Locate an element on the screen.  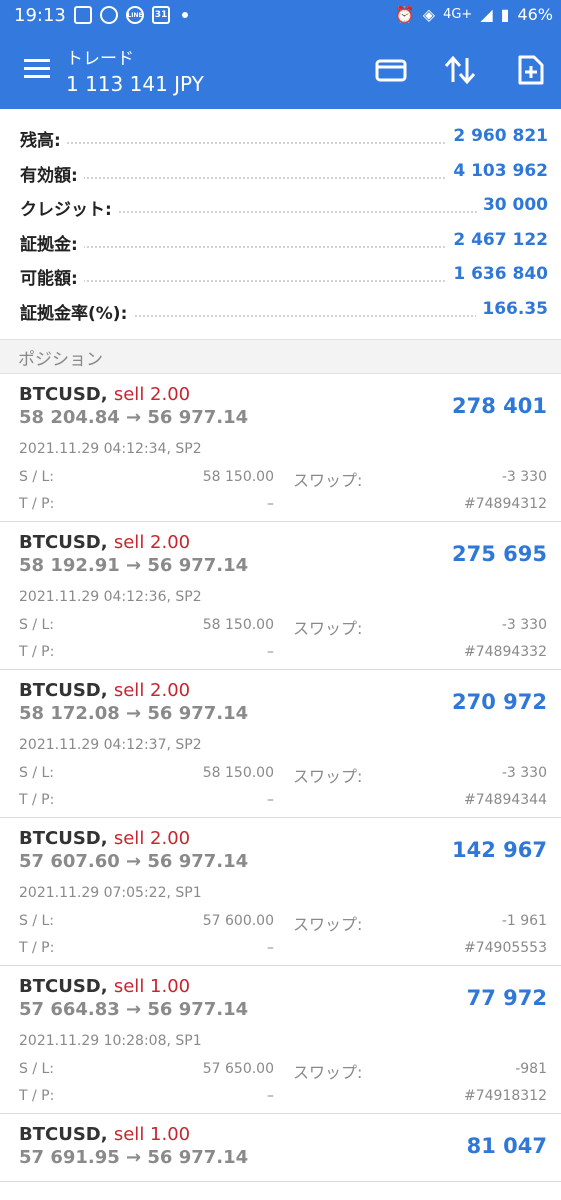
swap-value: -981 is located at coordinates (531, 1069).